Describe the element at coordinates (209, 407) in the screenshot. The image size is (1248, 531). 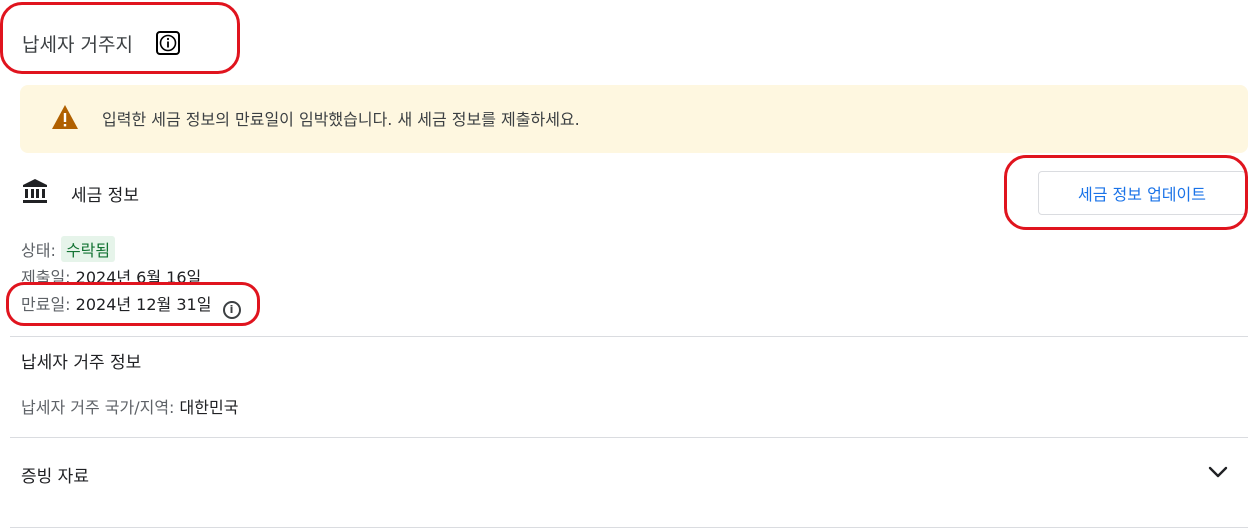
I see `residency-country-value: 대한민국` at that location.